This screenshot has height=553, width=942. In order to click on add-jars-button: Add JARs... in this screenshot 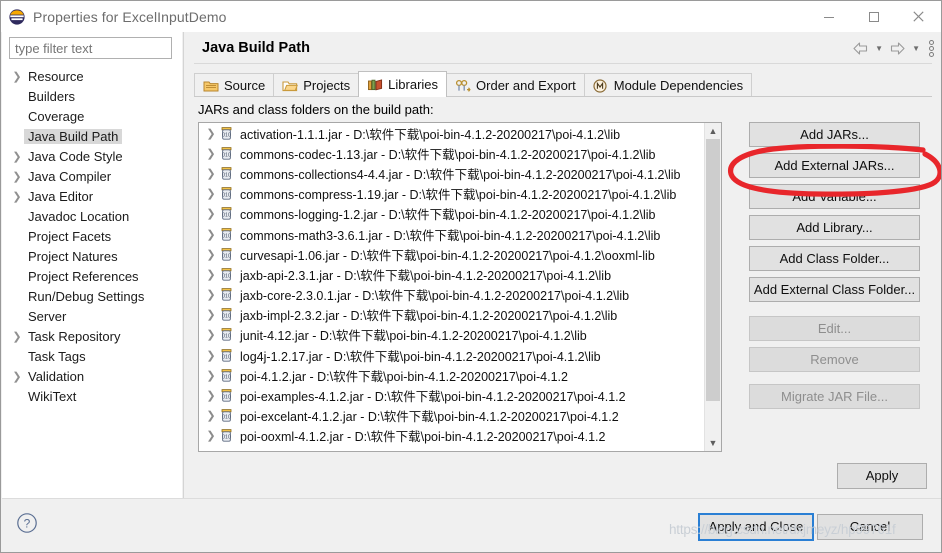, I will do `click(834, 134)`.